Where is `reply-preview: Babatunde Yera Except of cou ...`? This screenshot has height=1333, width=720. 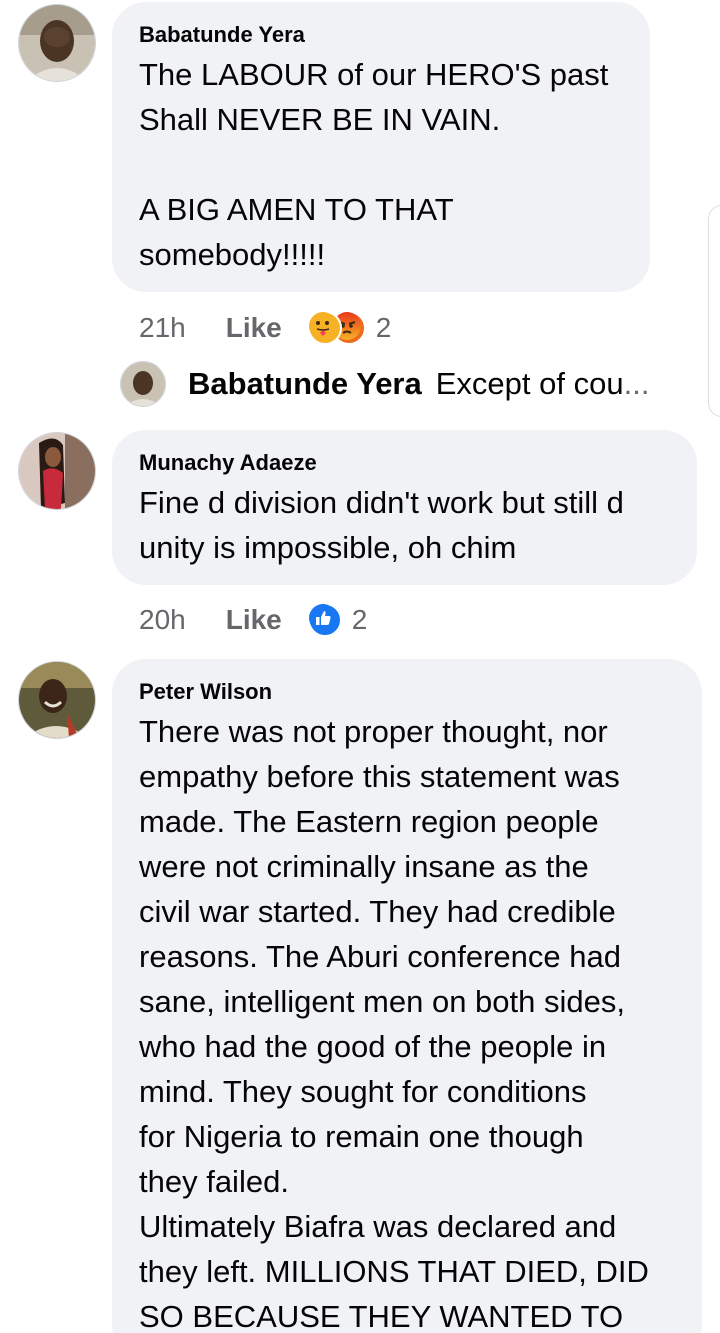 reply-preview: Babatunde Yera Except of cou ... is located at coordinates (384, 384).